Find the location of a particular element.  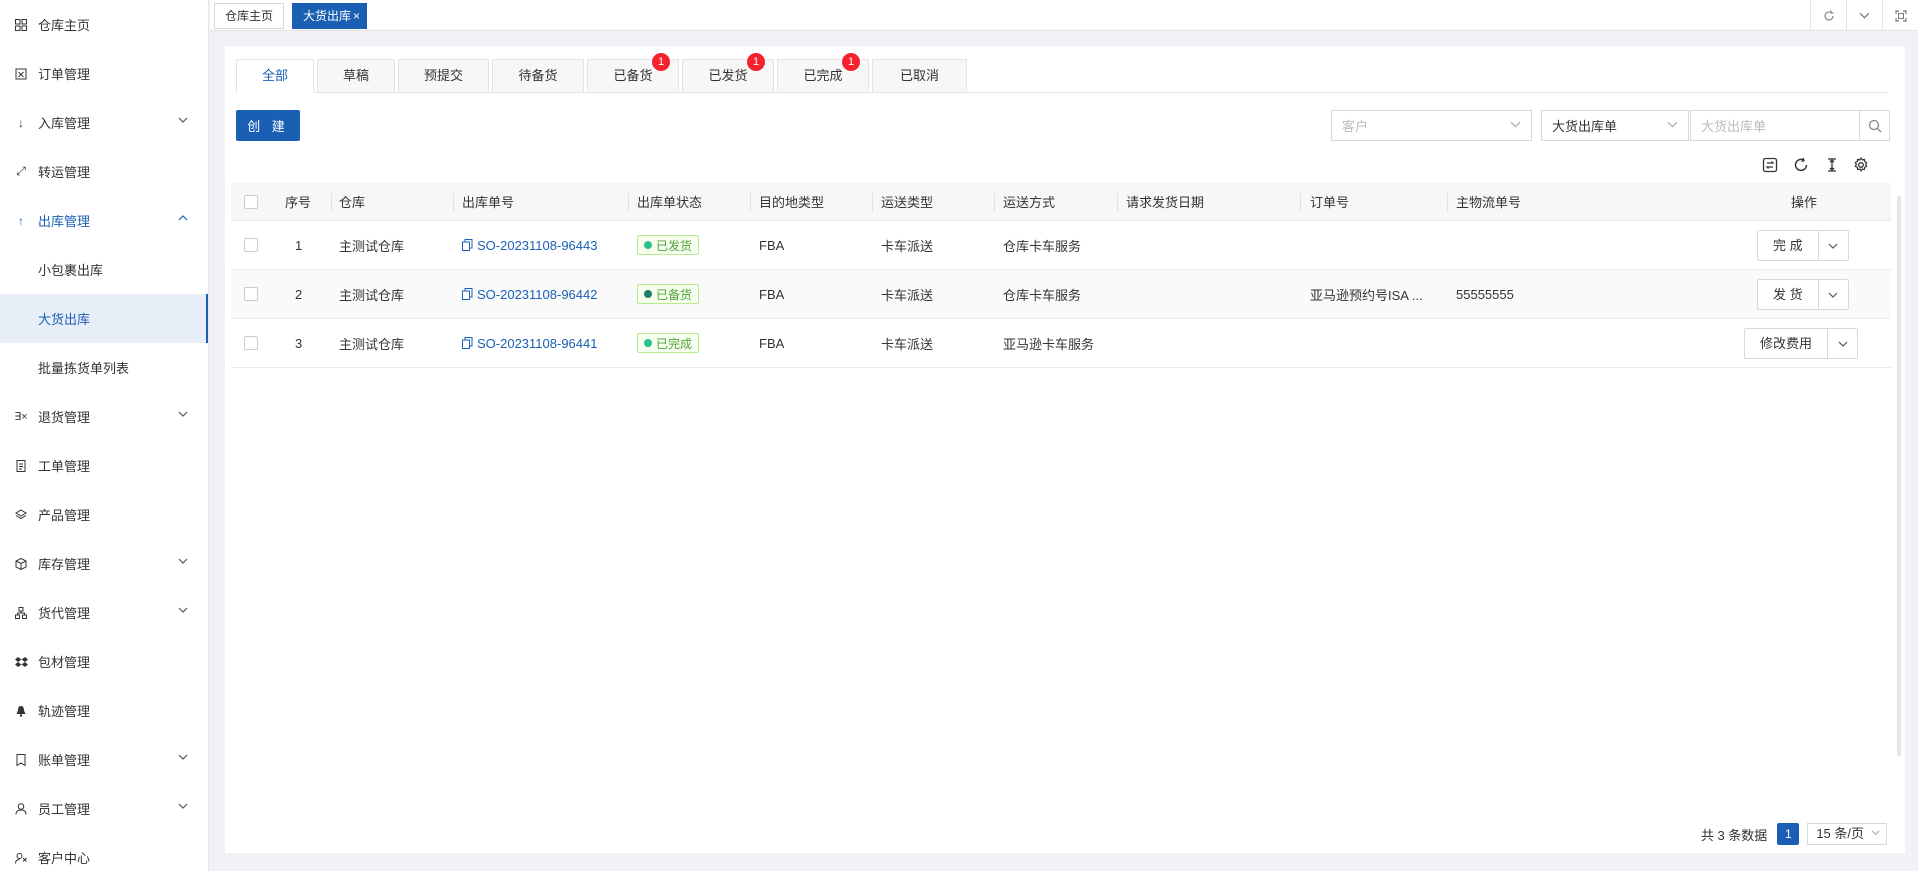

row-order-link: SO-20231108-96443 is located at coordinates (529, 245).